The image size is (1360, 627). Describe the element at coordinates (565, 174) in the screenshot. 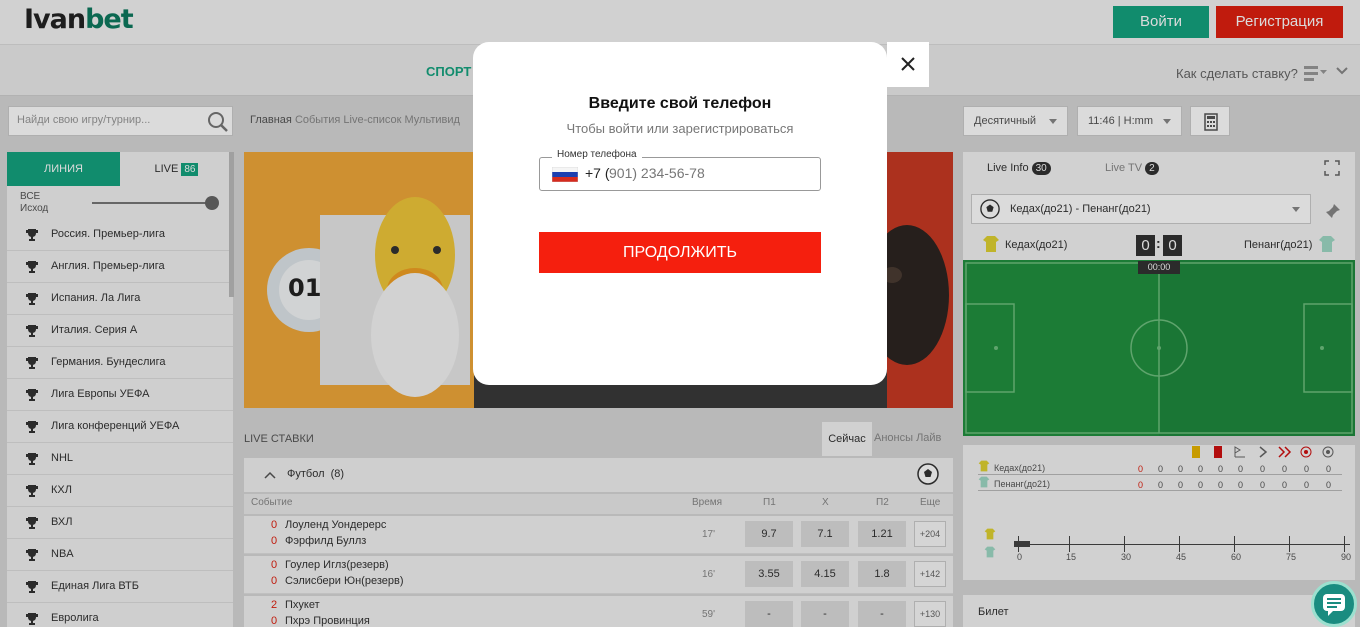

I see `russia-flag-icon` at that location.